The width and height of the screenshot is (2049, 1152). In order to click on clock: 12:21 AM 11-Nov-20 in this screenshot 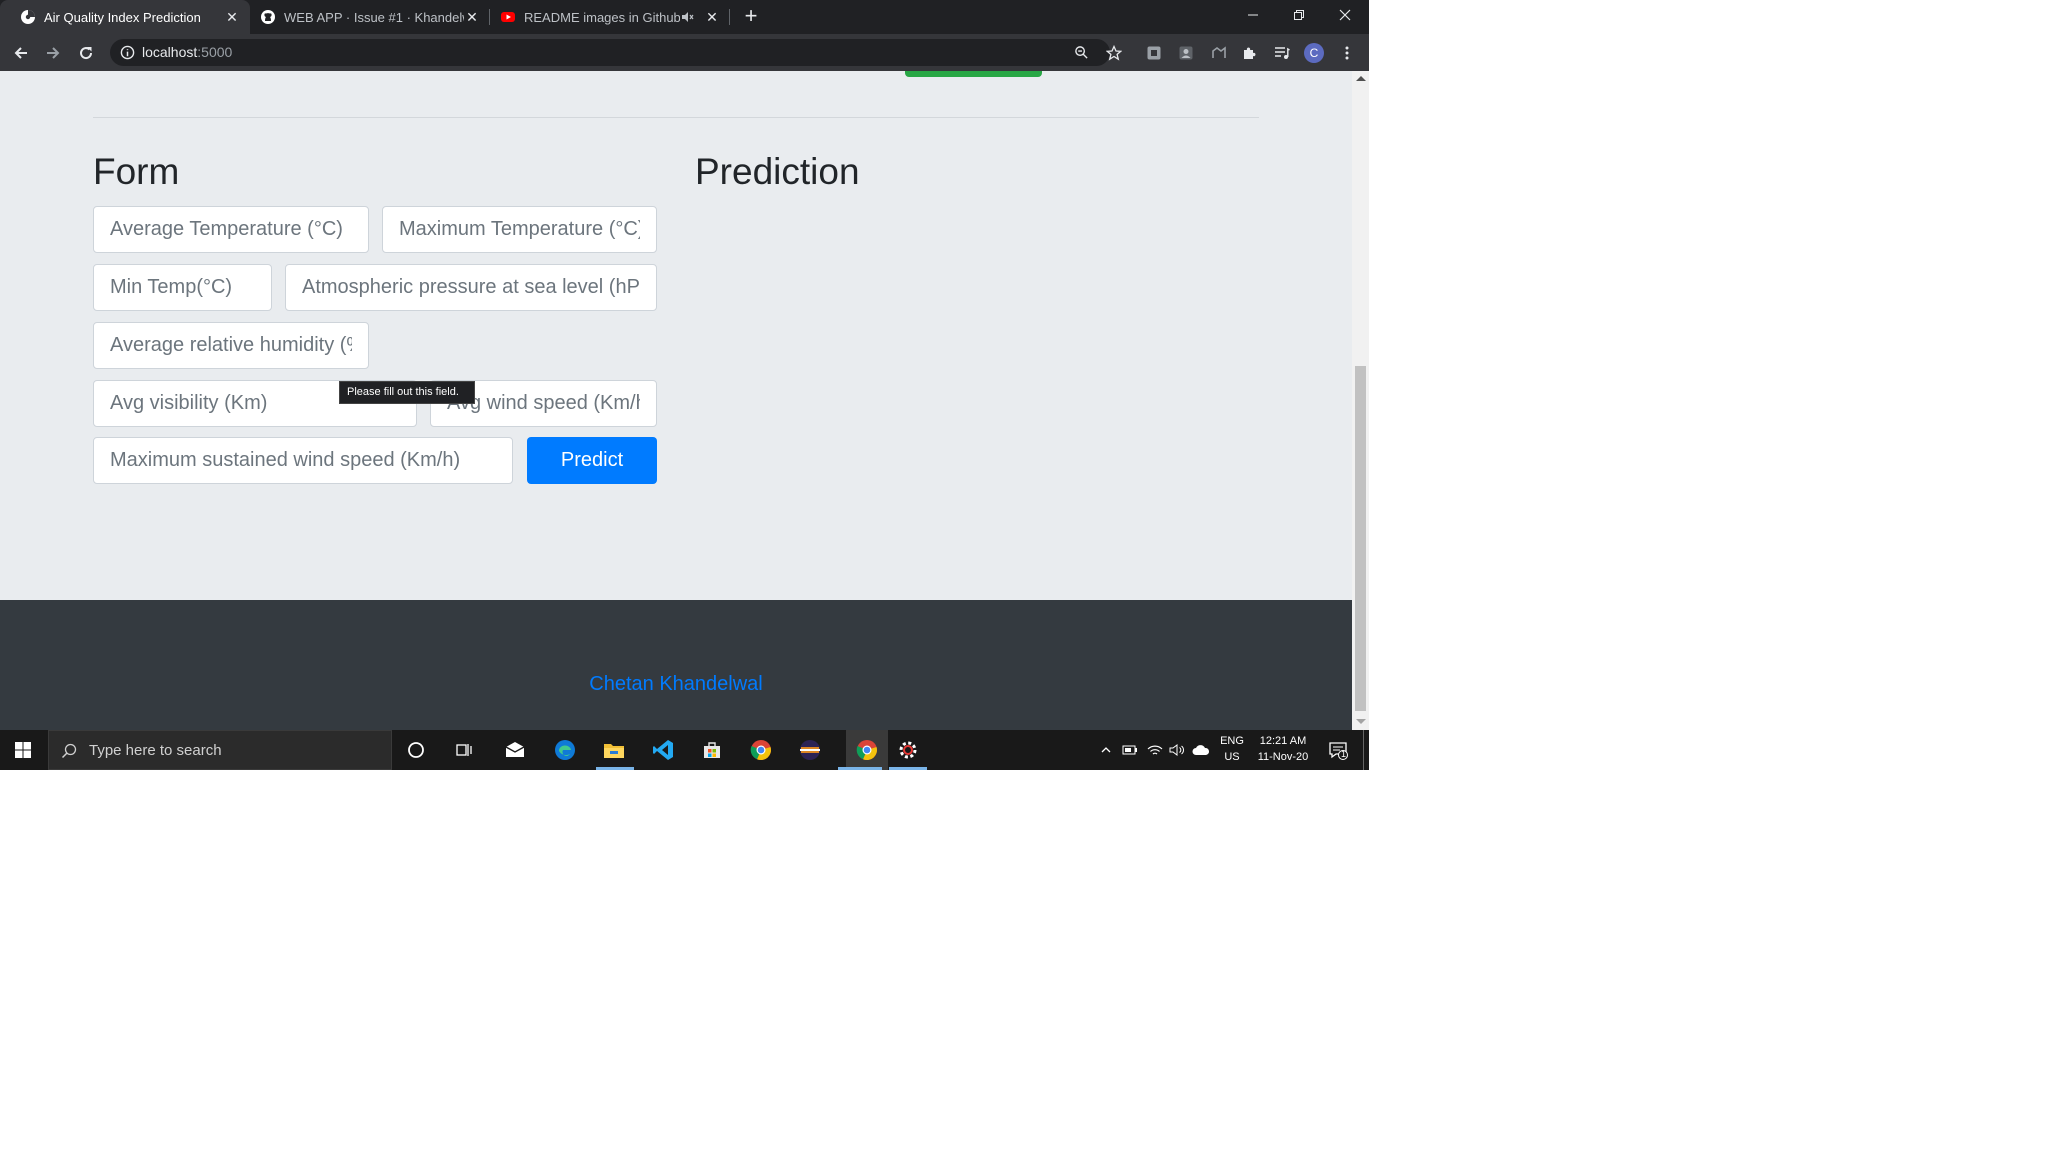, I will do `click(1283, 749)`.